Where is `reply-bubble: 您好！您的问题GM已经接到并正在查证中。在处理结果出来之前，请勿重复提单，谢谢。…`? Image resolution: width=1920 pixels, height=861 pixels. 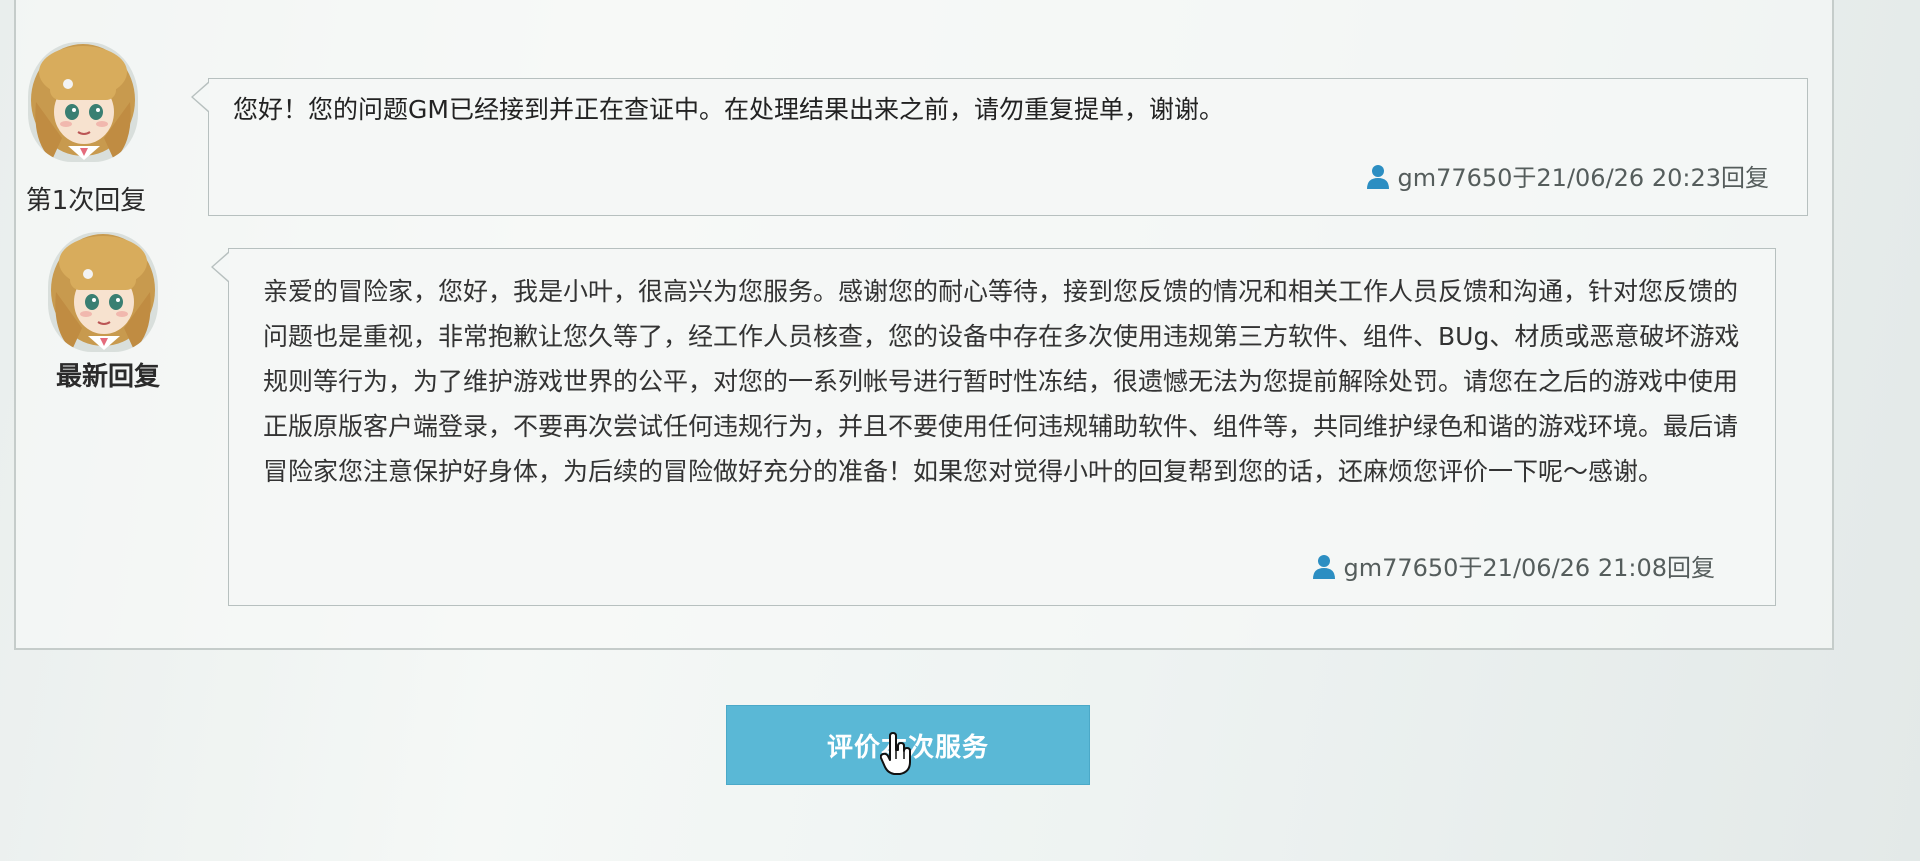
reply-bubble: 您好！您的问题GM已经接到并正在查证中。在处理结果出来之前，请勿重复提单，谢谢。… is located at coordinates (999, 147).